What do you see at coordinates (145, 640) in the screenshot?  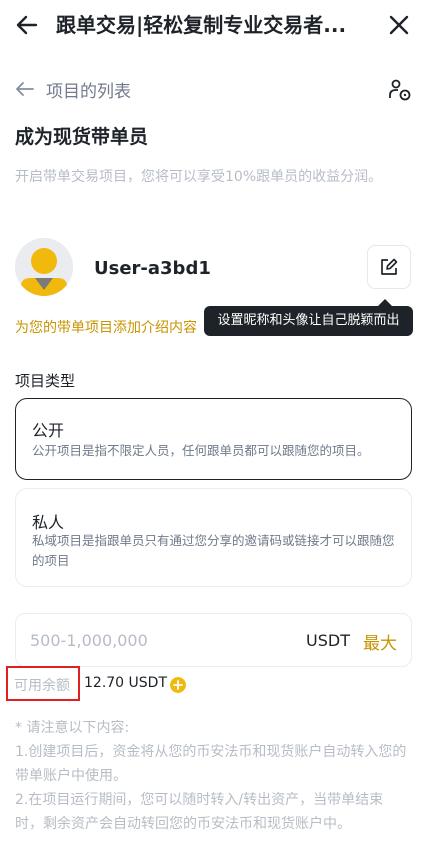 I see `amount-input` at bounding box center [145, 640].